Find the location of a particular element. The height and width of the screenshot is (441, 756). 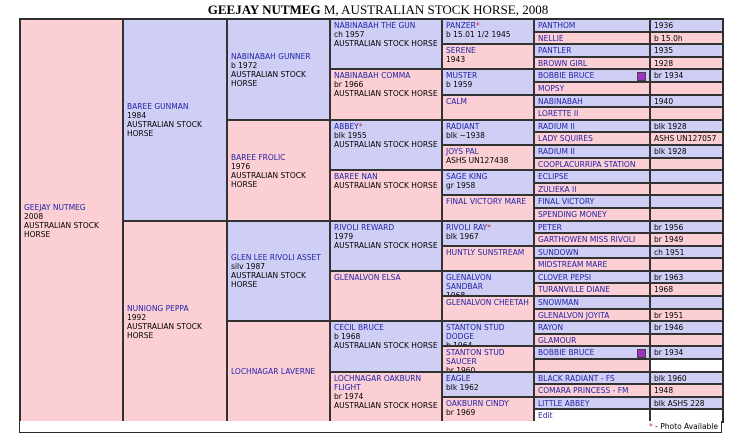

horse-name-link: MOPSY is located at coordinates (551, 88).